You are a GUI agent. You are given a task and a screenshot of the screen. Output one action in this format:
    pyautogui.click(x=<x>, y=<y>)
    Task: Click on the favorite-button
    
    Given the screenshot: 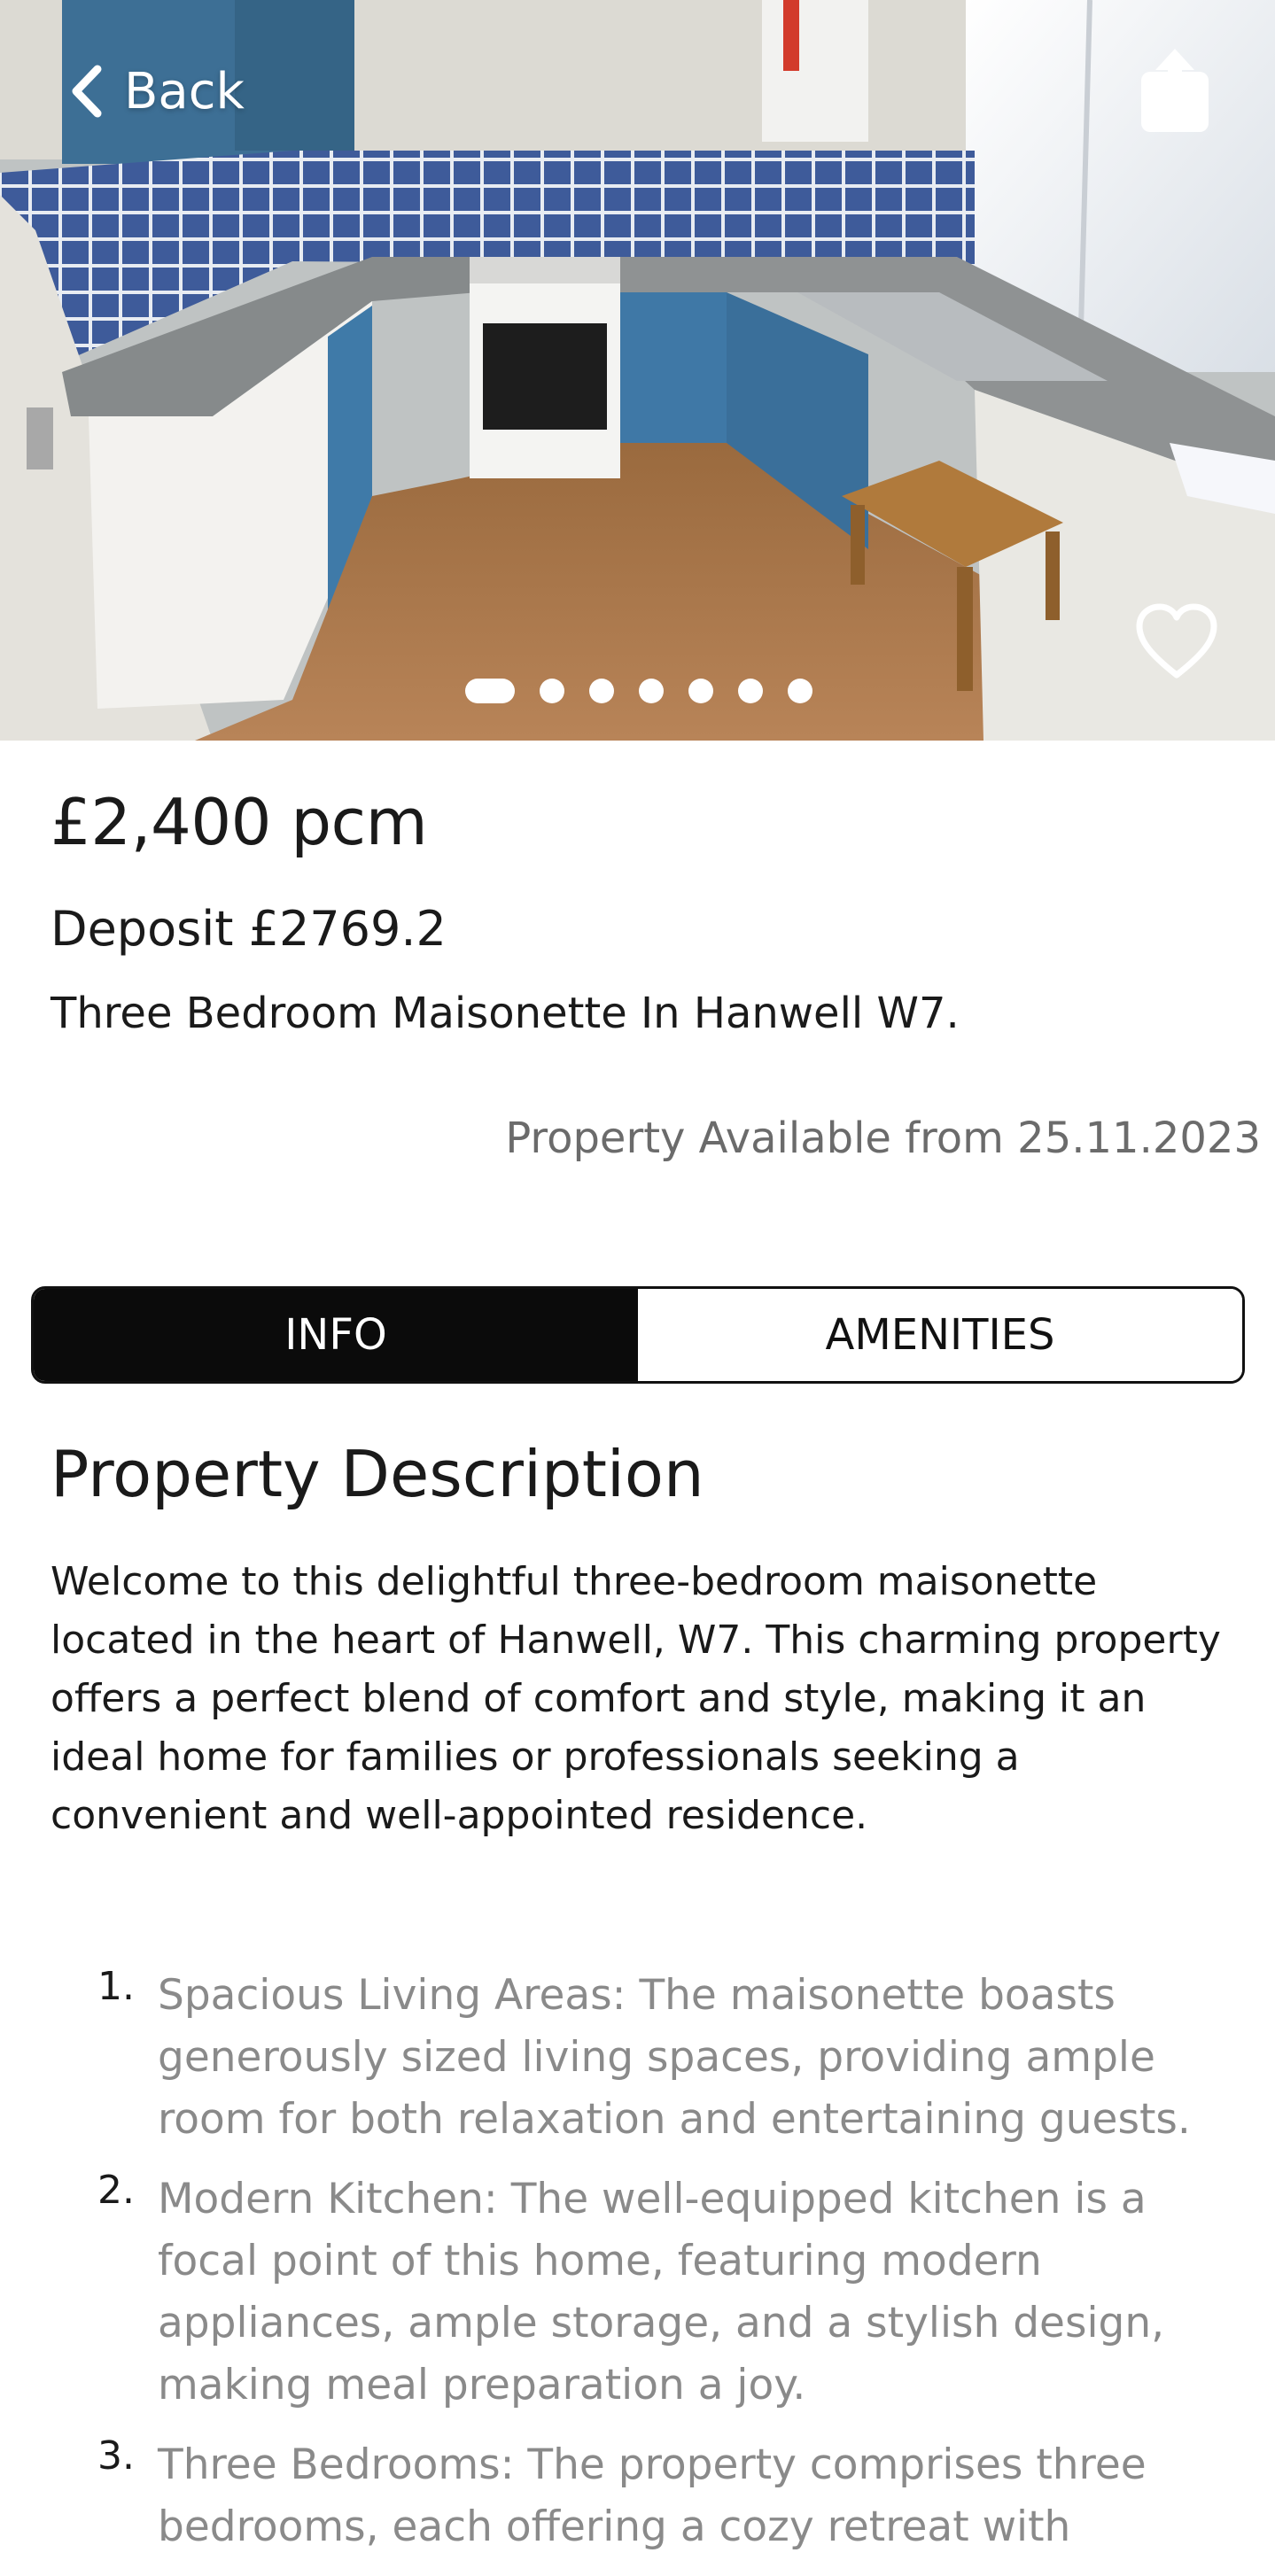 What is the action you would take?
    pyautogui.click(x=1176, y=642)
    